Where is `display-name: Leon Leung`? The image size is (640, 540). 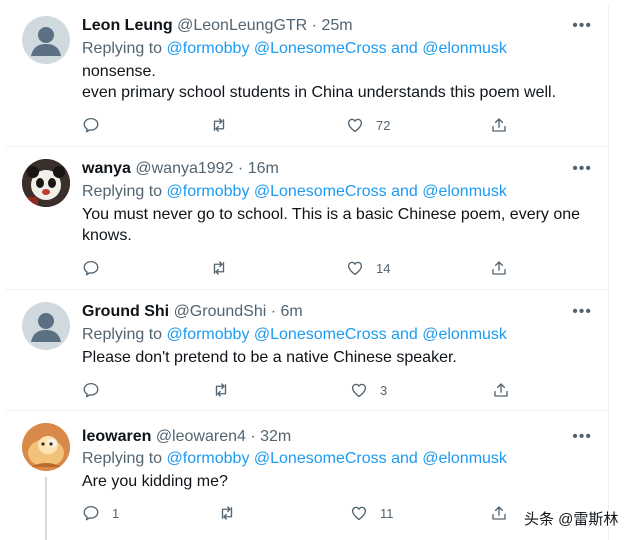 display-name: Leon Leung is located at coordinates (127, 25).